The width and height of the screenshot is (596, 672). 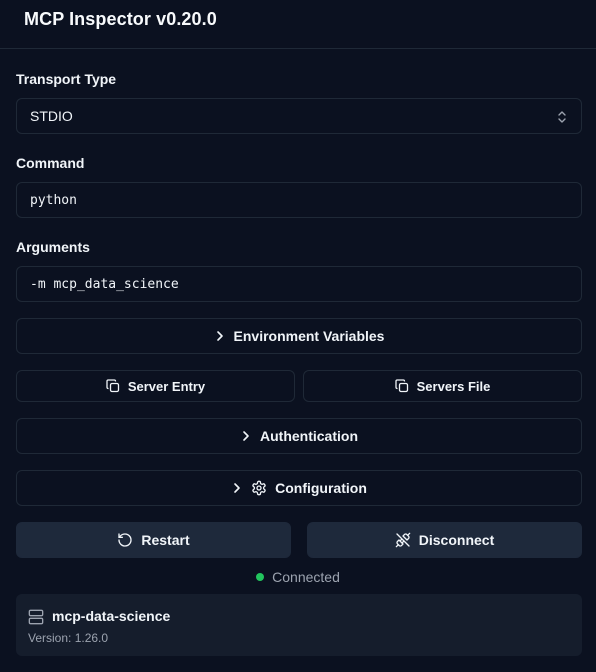 I want to click on disconnect-label: Disconnect, so click(x=456, y=540).